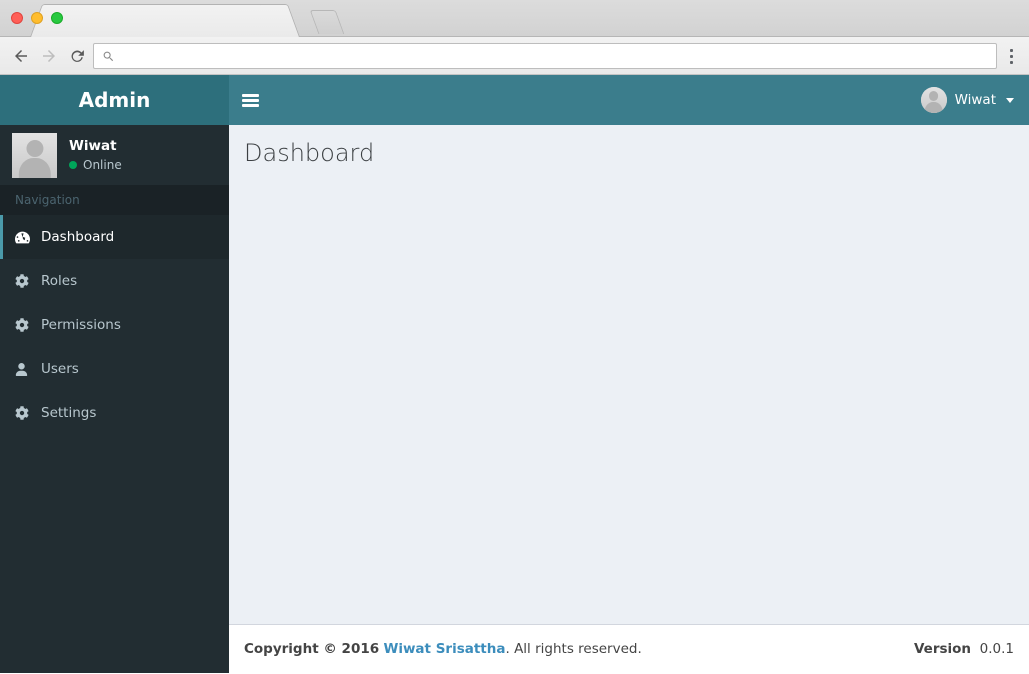 The height and width of the screenshot is (674, 1029). I want to click on online-status-icon, so click(73, 165).